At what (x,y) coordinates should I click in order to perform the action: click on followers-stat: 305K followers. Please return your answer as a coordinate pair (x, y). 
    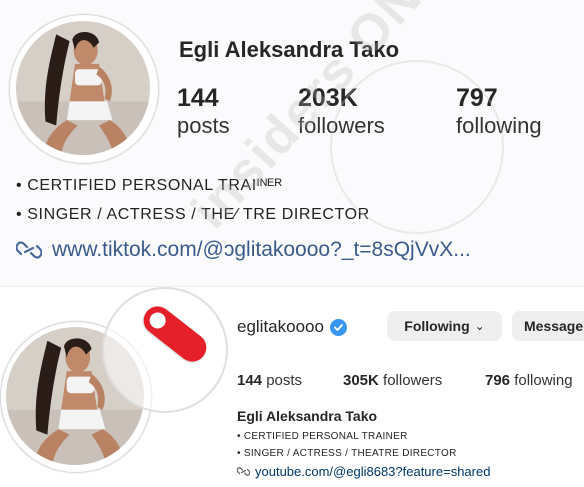
    Looking at the image, I should click on (392, 380).